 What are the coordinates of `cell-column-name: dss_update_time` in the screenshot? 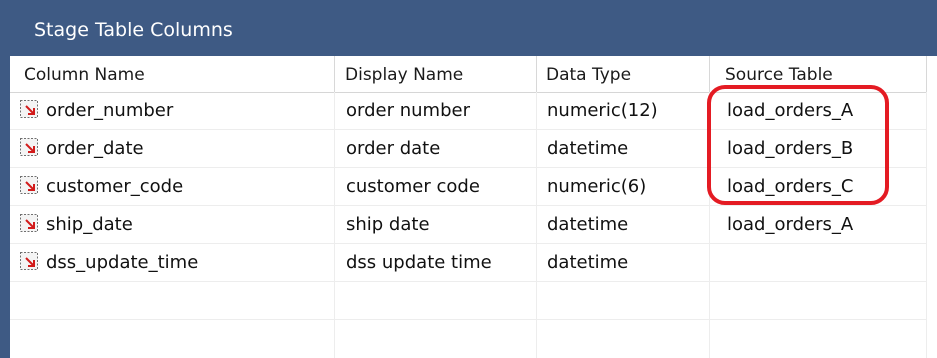 It's located at (172, 263).